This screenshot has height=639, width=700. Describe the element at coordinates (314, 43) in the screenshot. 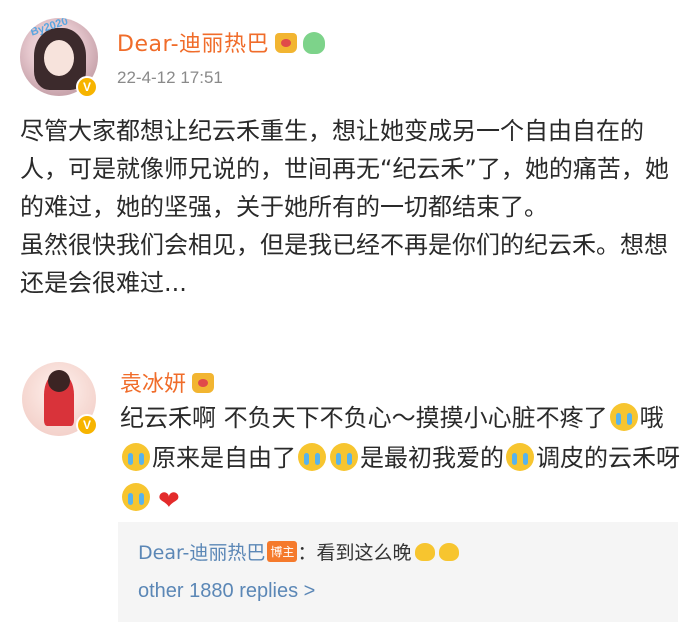

I see `cartoon-sticker-icon` at that location.